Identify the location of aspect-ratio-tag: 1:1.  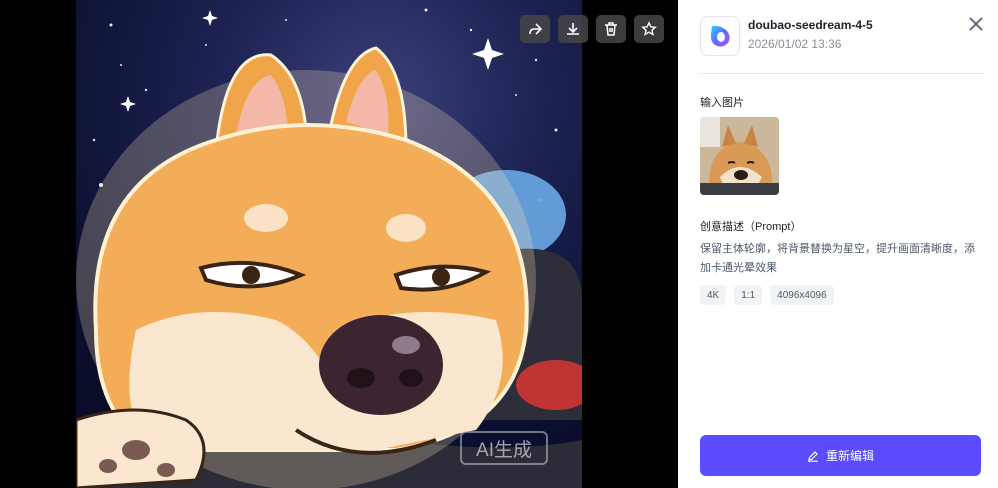
(748, 295).